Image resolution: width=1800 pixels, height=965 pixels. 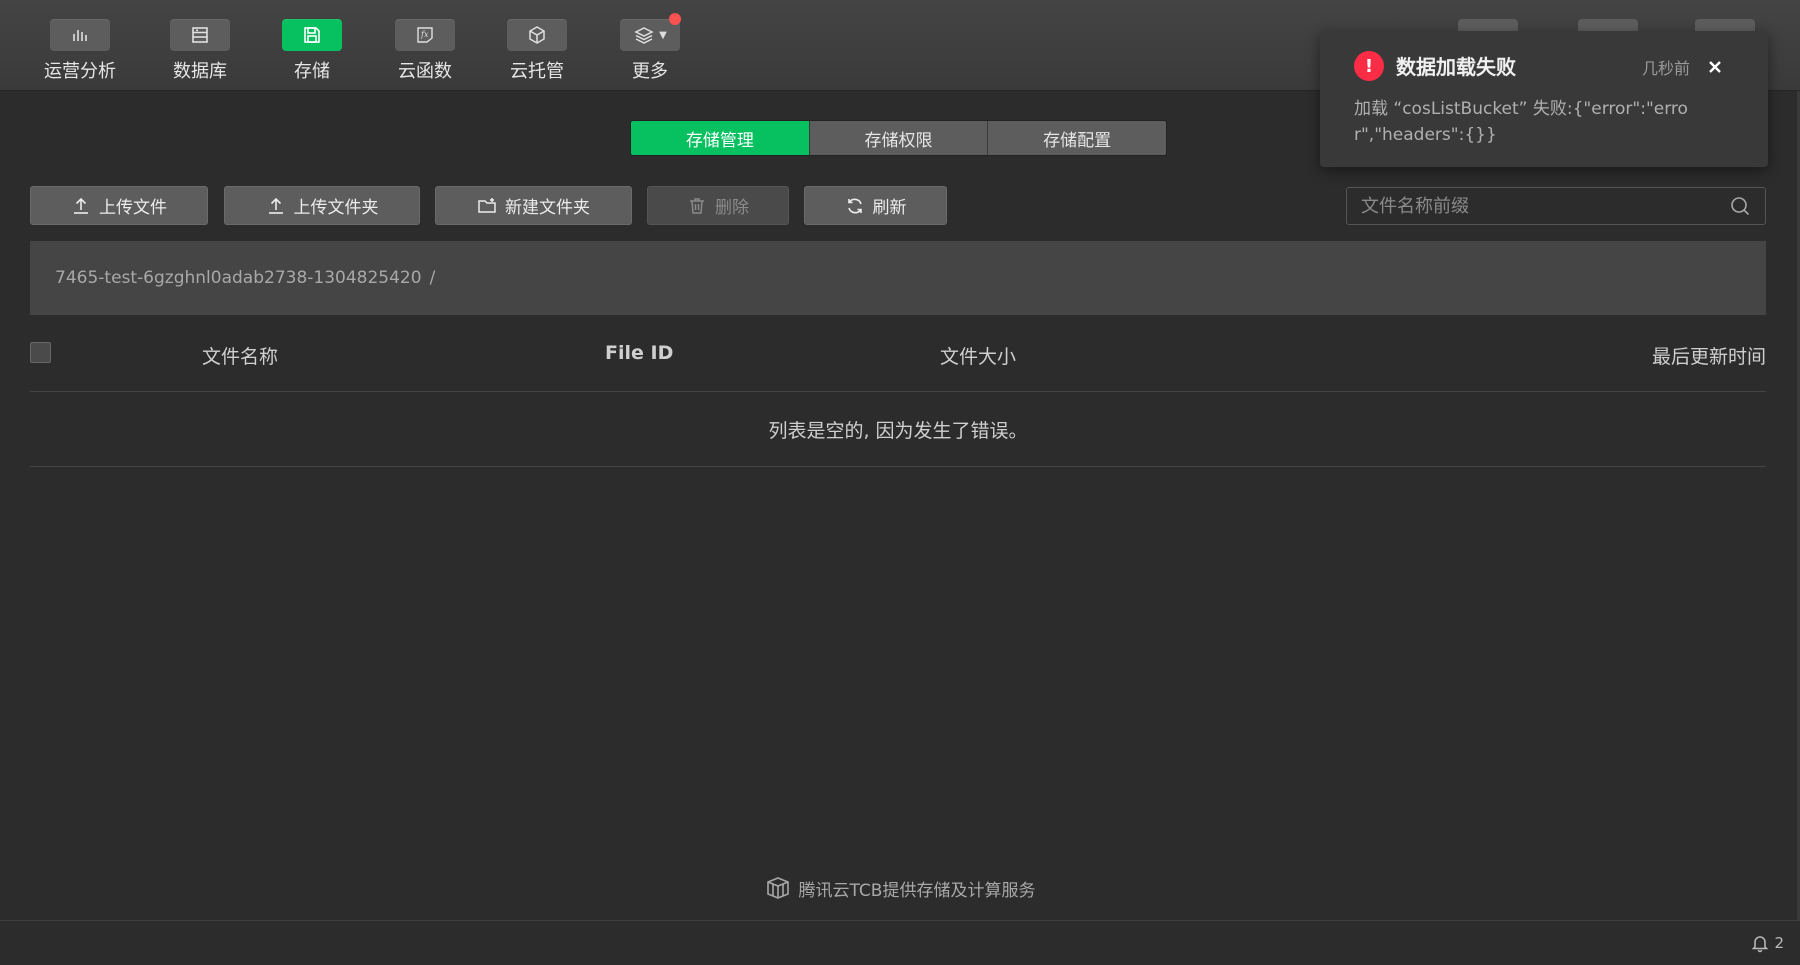 I want to click on search-box, so click(x=1556, y=206).